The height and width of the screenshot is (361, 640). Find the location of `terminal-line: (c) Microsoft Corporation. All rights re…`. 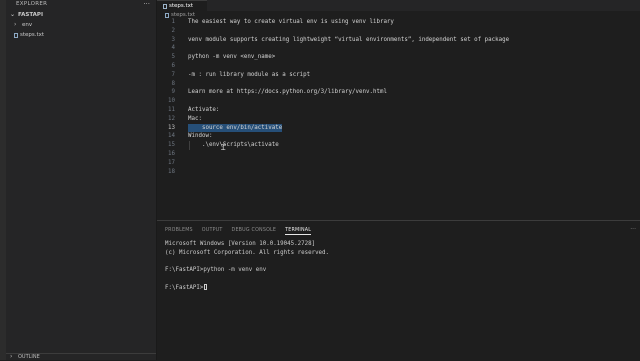

terminal-line: (c) Microsoft Corporation. All rights re… is located at coordinates (247, 252).